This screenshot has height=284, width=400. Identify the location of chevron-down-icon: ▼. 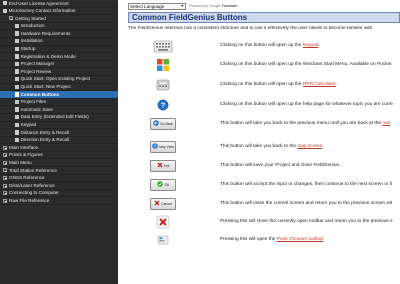
(182, 5).